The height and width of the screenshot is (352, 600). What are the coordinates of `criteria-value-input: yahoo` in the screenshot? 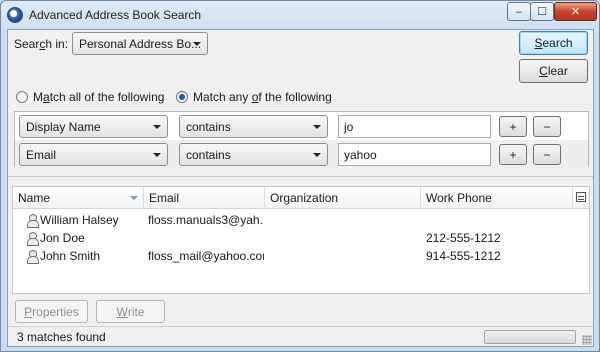 It's located at (414, 154).